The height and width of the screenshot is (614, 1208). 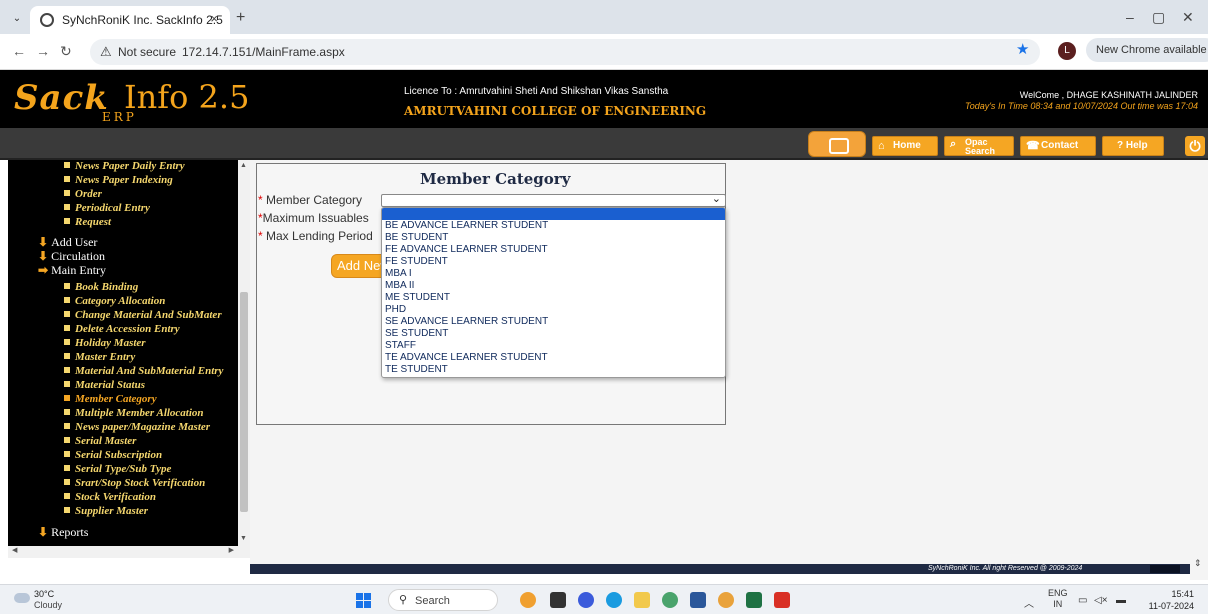 I want to click on sidebar-head-main-entry: ➡ Main Entry, so click(x=72, y=270).